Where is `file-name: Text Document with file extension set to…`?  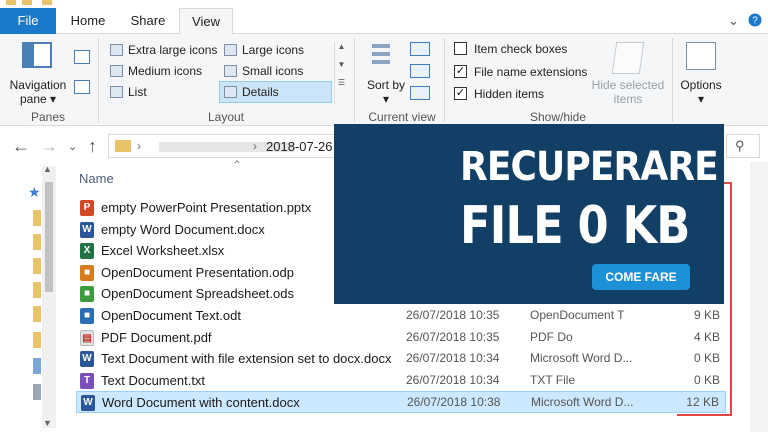
file-name: Text Document with file extension set to… is located at coordinates (246, 359).